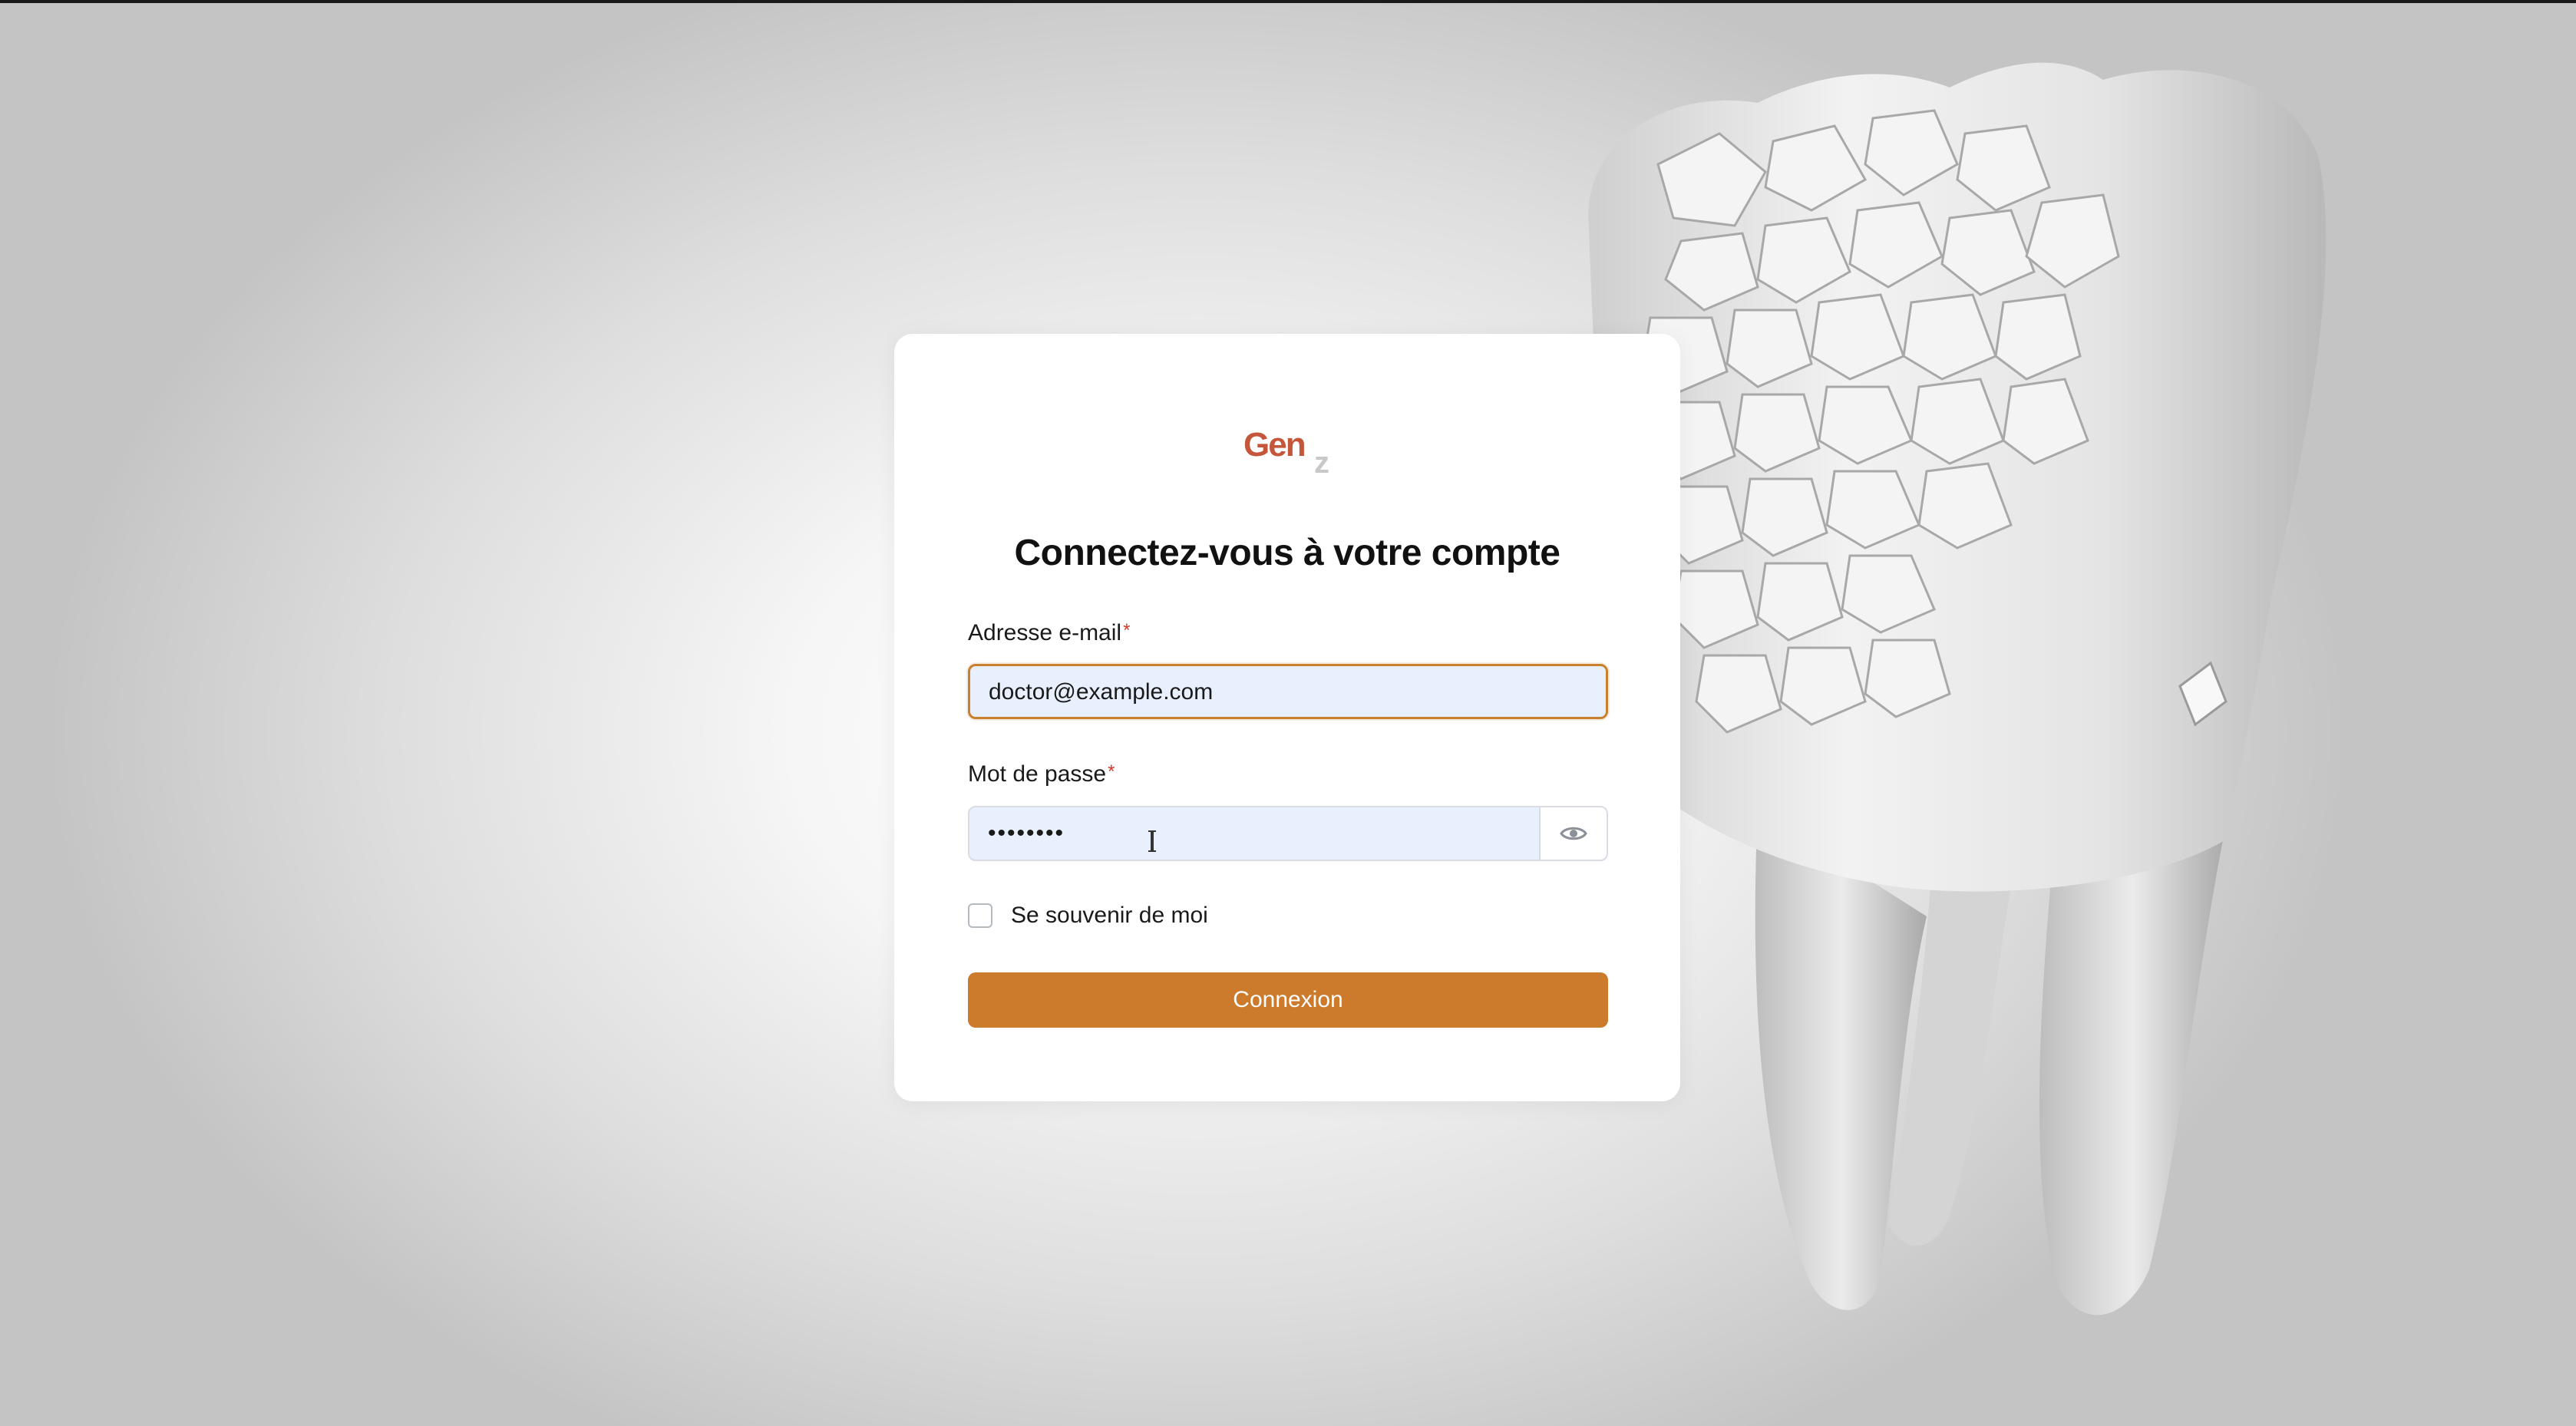 The height and width of the screenshot is (1426, 2576). Describe the element at coordinates (1026, 833) in the screenshot. I see `password-value: ••••••••` at that location.